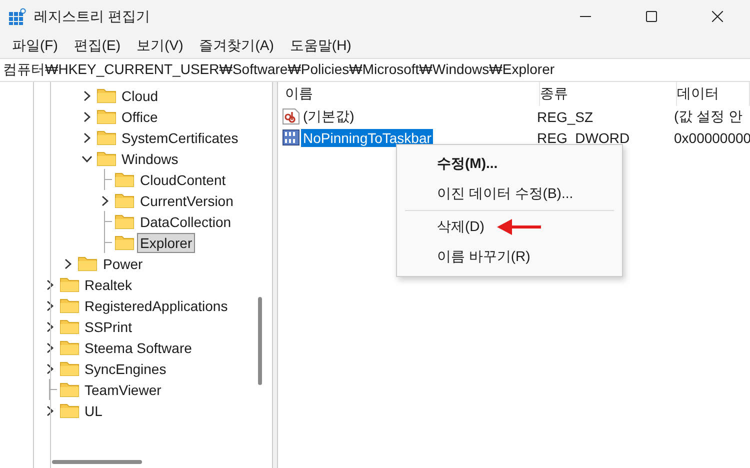  What do you see at coordinates (108, 284) in the screenshot?
I see `tree-item: Realtek` at bounding box center [108, 284].